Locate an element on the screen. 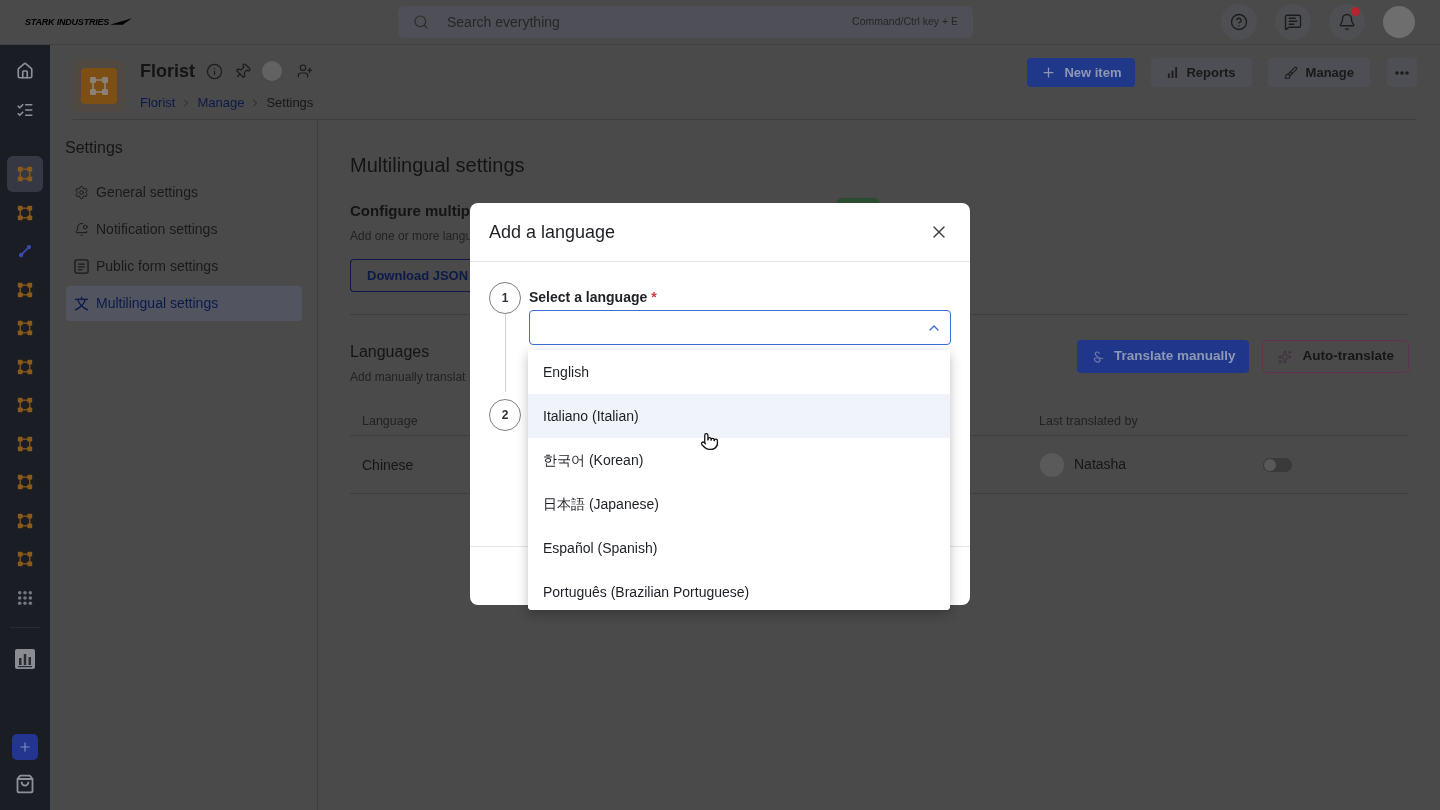 Image resolution: width=1440 pixels, height=810 pixels. language-select is located at coordinates (740, 327).